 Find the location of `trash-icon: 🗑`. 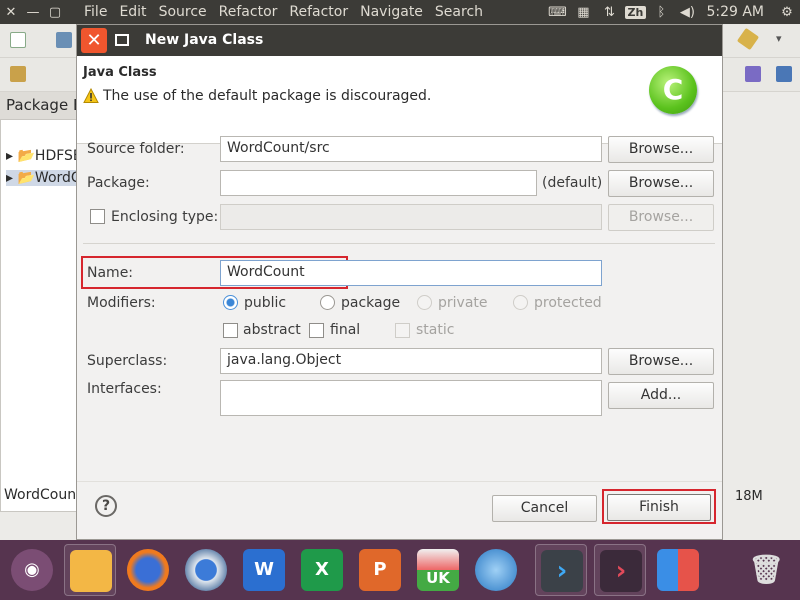

trash-icon: 🗑 is located at coordinates (766, 569).